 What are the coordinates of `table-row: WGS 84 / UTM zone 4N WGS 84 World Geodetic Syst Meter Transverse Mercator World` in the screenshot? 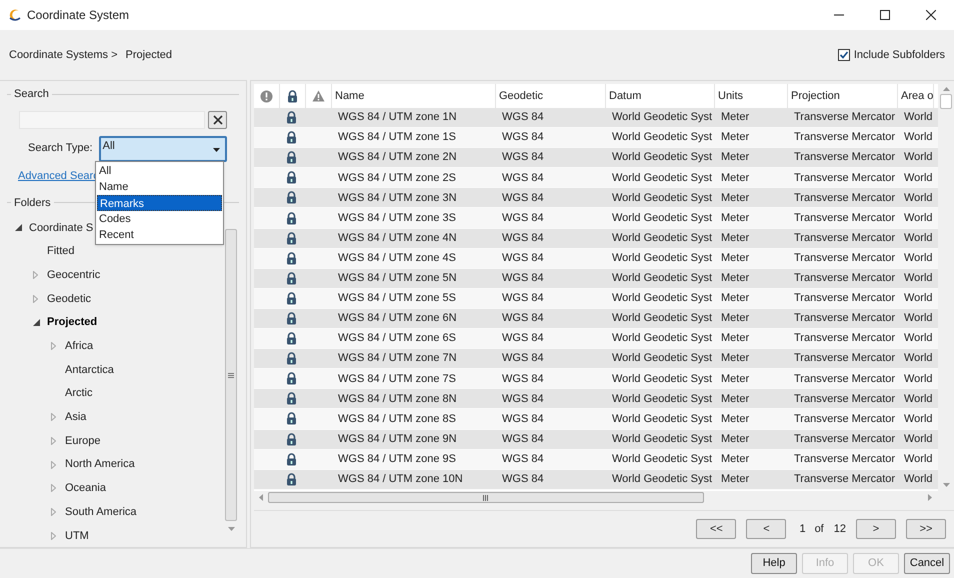 It's located at (596, 238).